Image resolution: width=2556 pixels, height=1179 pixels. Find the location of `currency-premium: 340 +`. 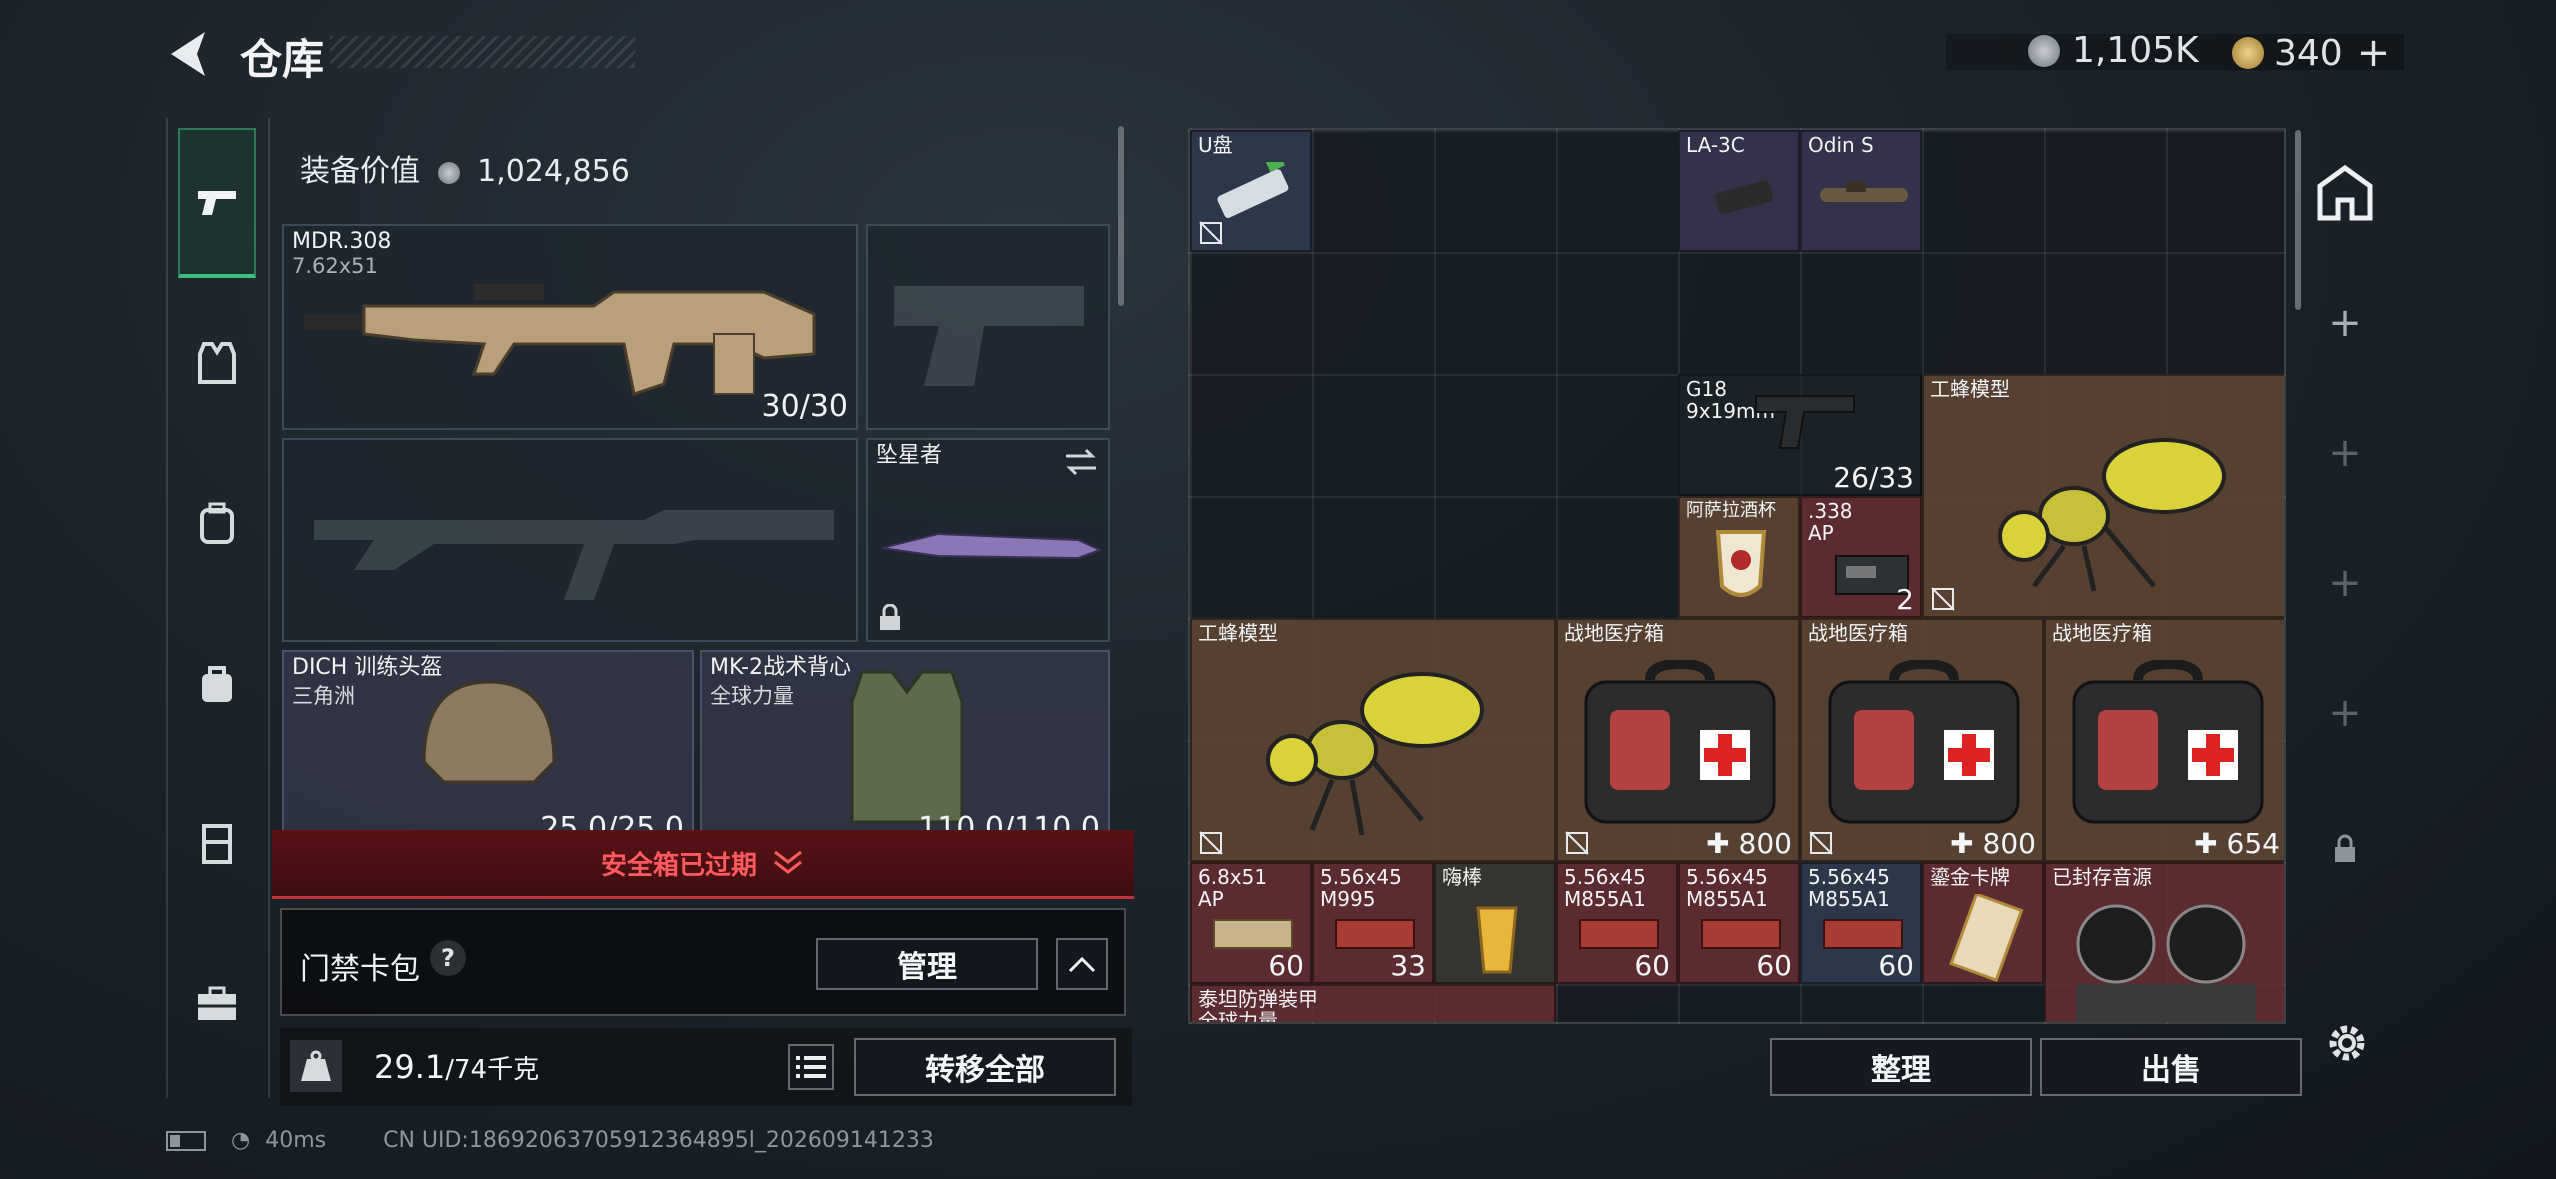

currency-premium: 340 + is located at coordinates (2311, 53).